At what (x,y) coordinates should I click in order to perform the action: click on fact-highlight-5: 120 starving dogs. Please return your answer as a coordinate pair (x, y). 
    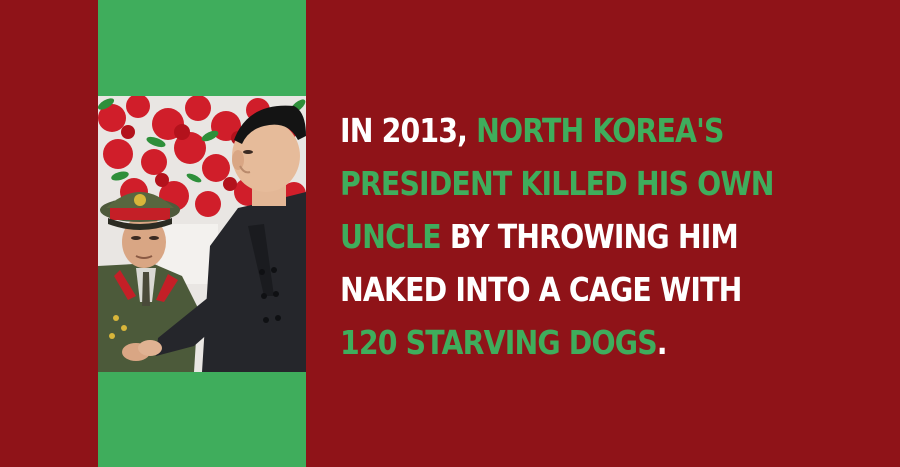
    Looking at the image, I should click on (499, 342).